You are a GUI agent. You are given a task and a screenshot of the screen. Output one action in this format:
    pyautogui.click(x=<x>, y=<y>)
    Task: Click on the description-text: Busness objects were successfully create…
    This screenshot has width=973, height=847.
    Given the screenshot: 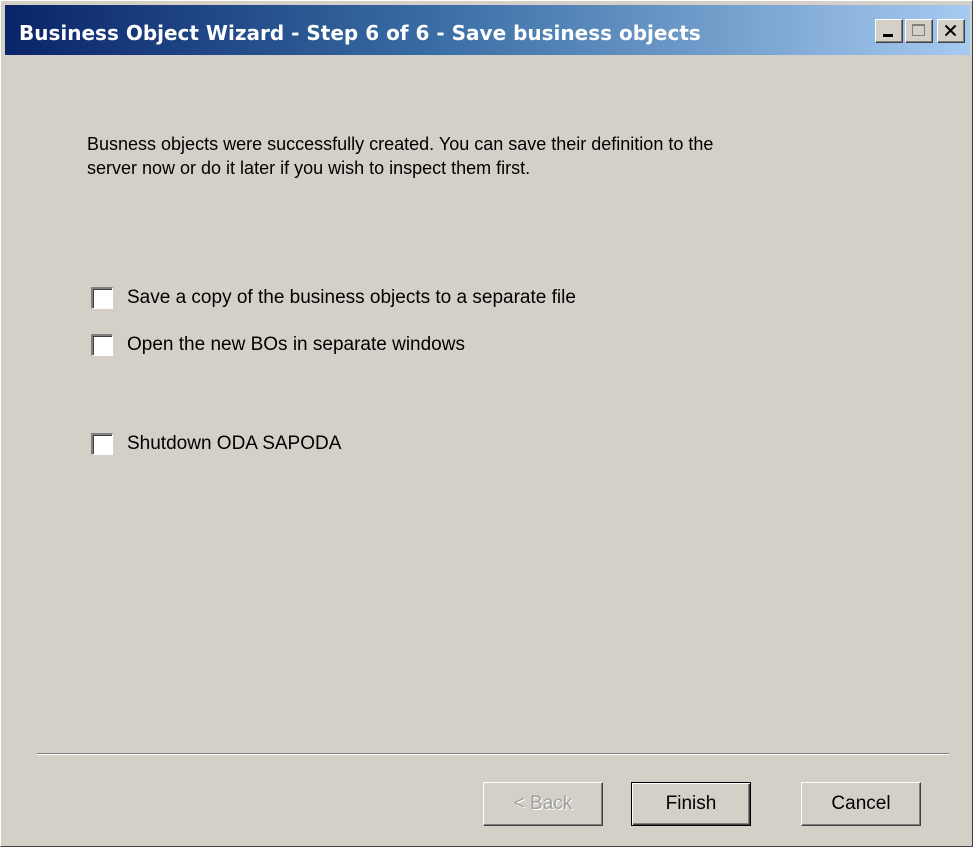 What is the action you would take?
    pyautogui.click(x=487, y=156)
    